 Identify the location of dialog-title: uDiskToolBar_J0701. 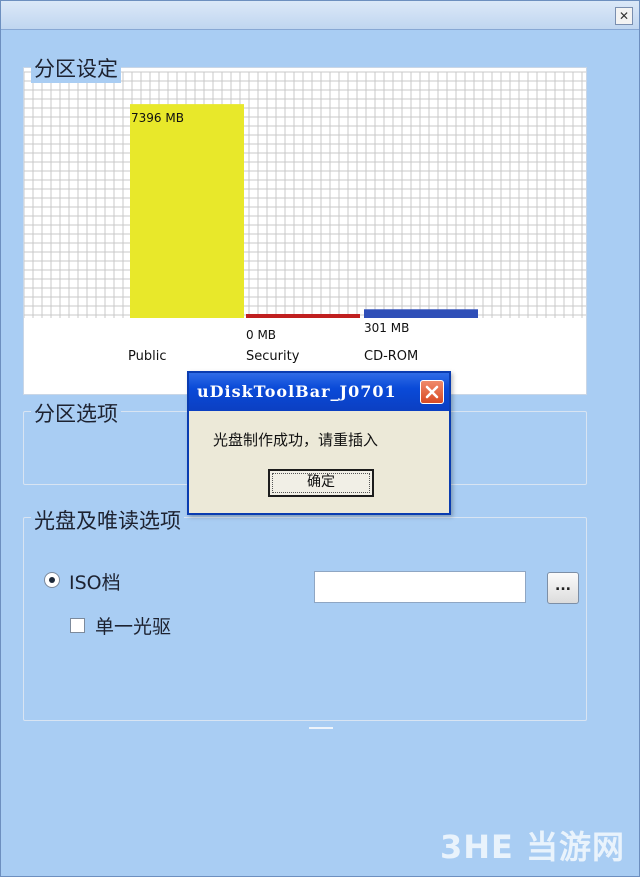
(297, 391).